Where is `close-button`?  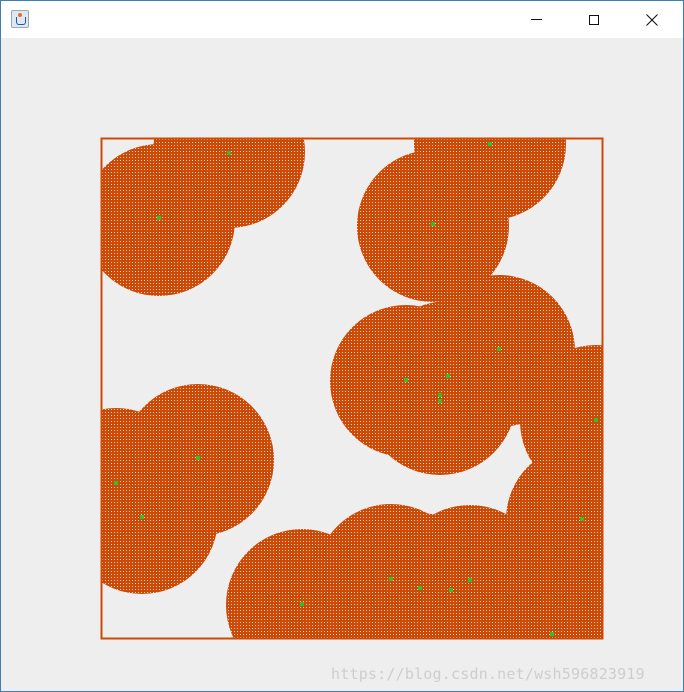
close-button is located at coordinates (652, 19).